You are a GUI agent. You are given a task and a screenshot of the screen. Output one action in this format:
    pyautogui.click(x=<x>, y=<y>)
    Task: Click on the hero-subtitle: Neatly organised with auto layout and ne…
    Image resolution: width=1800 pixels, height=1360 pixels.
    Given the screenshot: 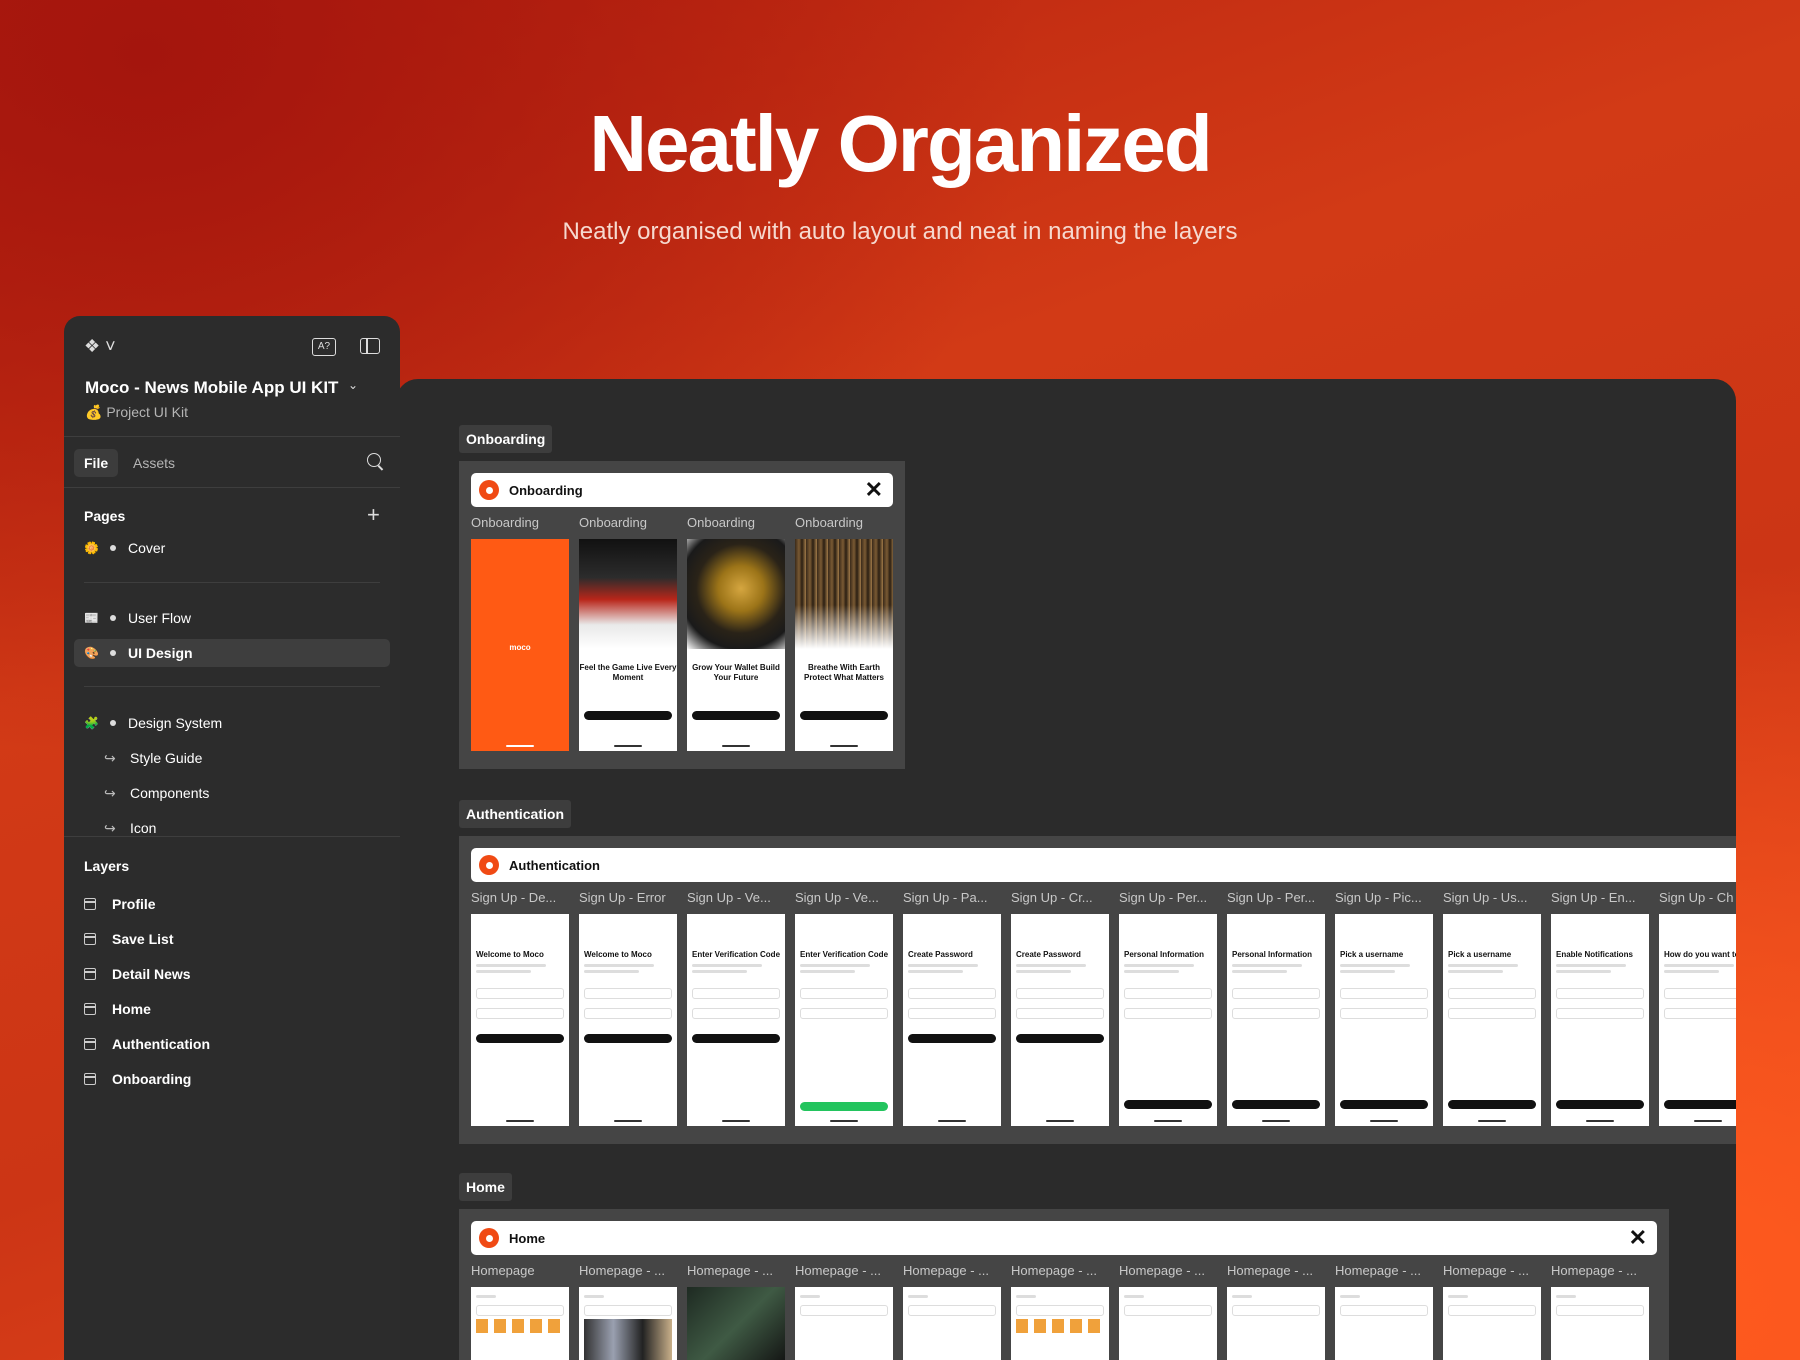 What is the action you would take?
    pyautogui.click(x=900, y=231)
    